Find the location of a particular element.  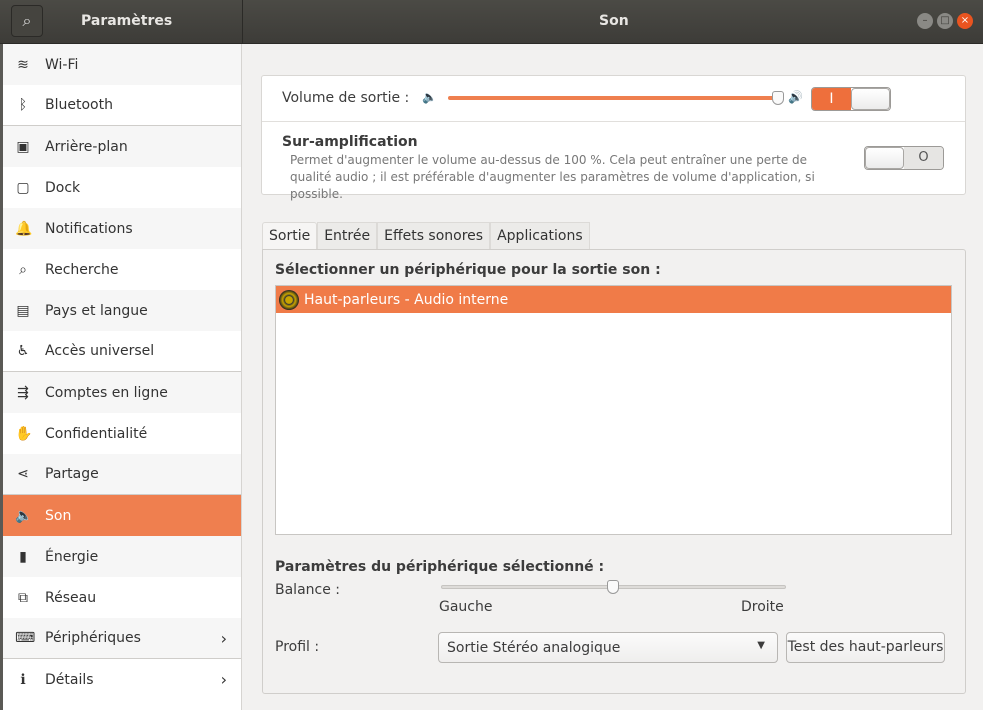

sidebar-item-label: Notifications is located at coordinates (89, 228).